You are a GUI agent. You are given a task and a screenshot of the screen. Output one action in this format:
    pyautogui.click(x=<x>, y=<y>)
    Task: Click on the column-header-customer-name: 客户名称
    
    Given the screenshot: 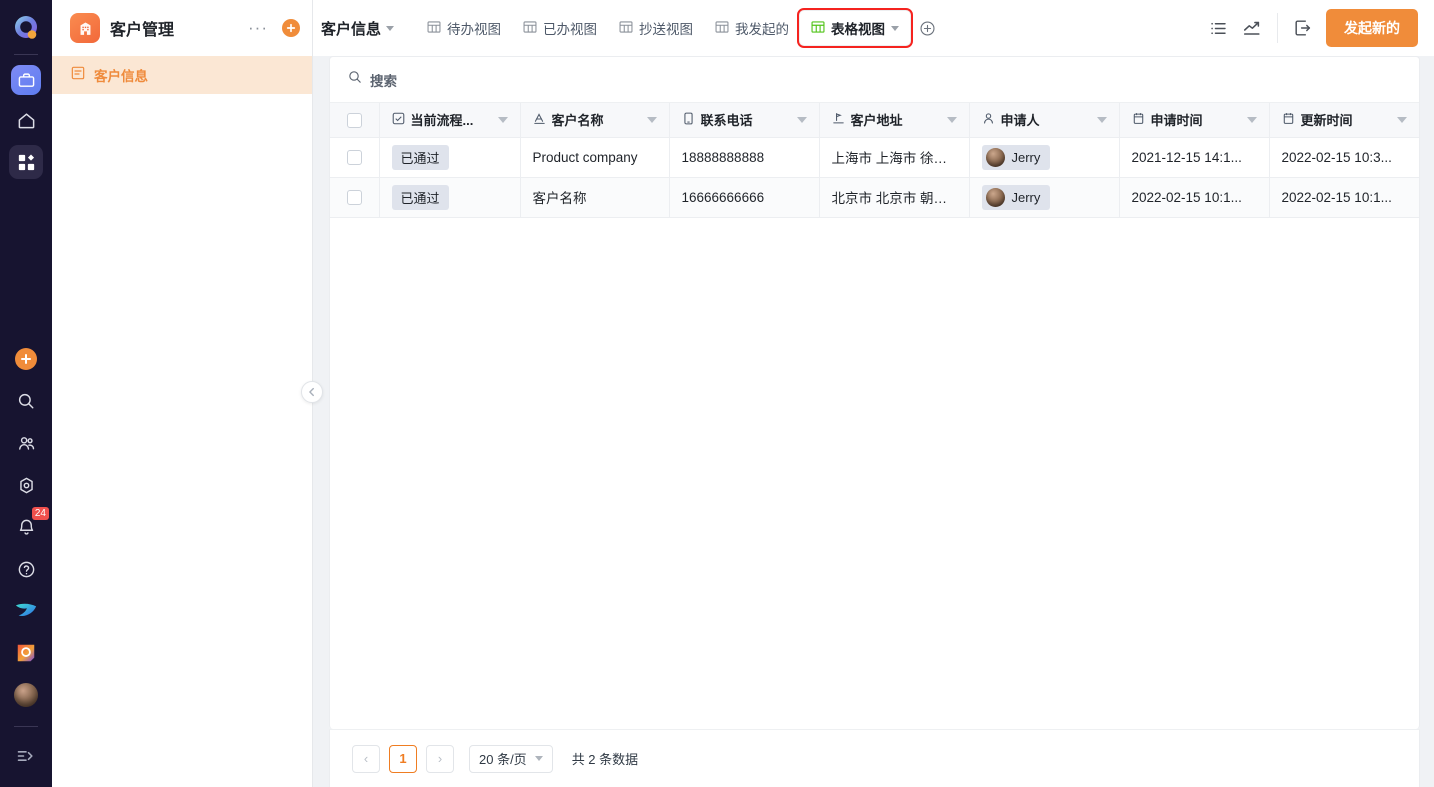 What is the action you would take?
    pyautogui.click(x=595, y=120)
    